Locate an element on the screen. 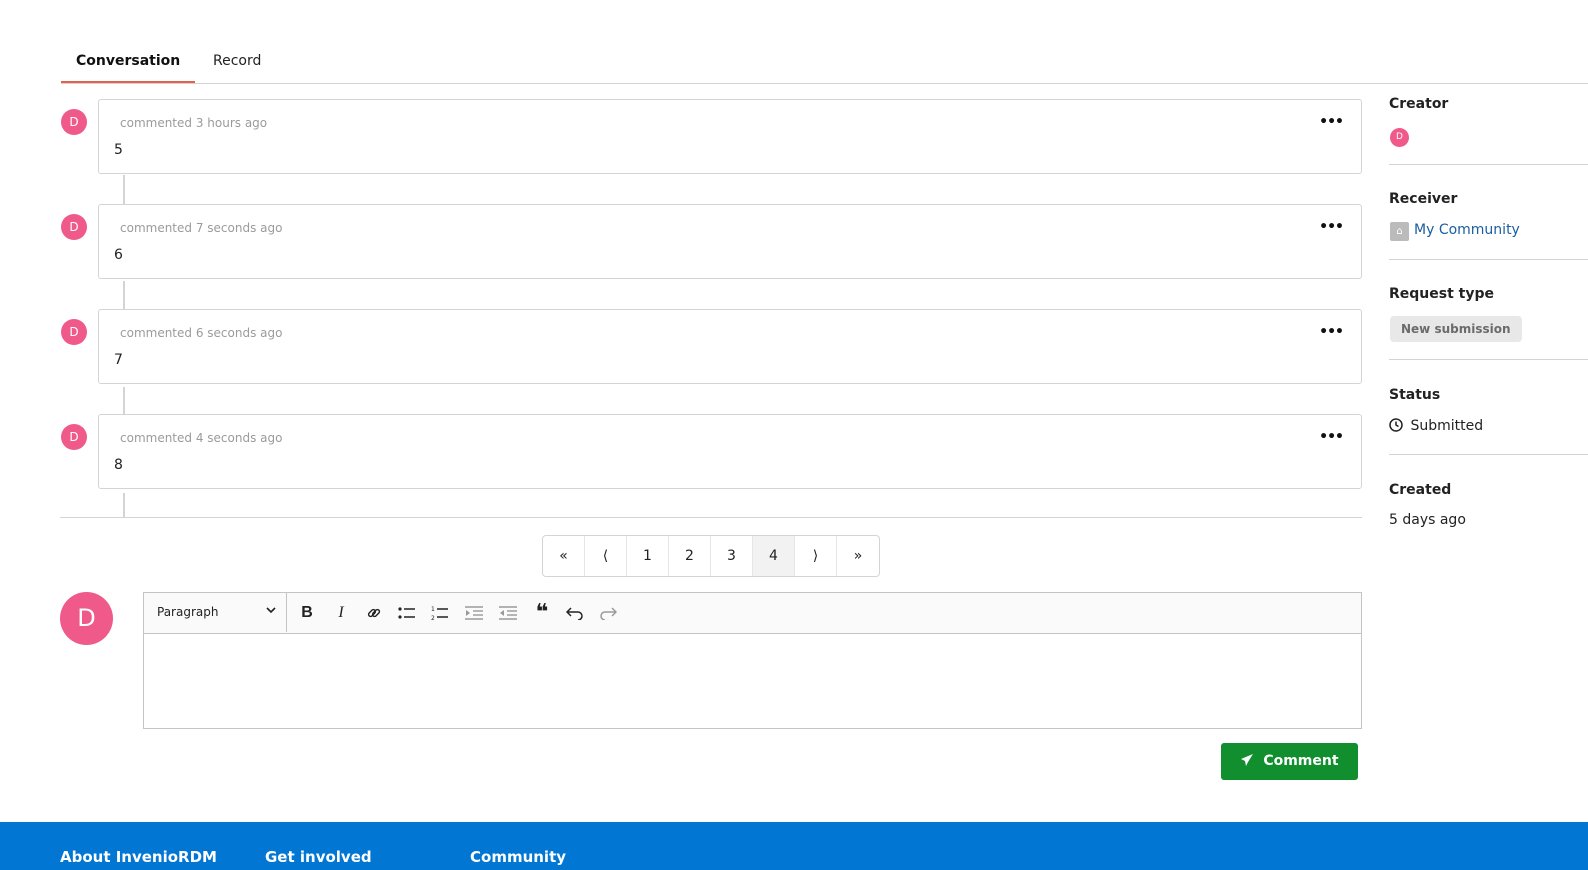 The height and width of the screenshot is (870, 1588). bold-icon: B is located at coordinates (307, 613).